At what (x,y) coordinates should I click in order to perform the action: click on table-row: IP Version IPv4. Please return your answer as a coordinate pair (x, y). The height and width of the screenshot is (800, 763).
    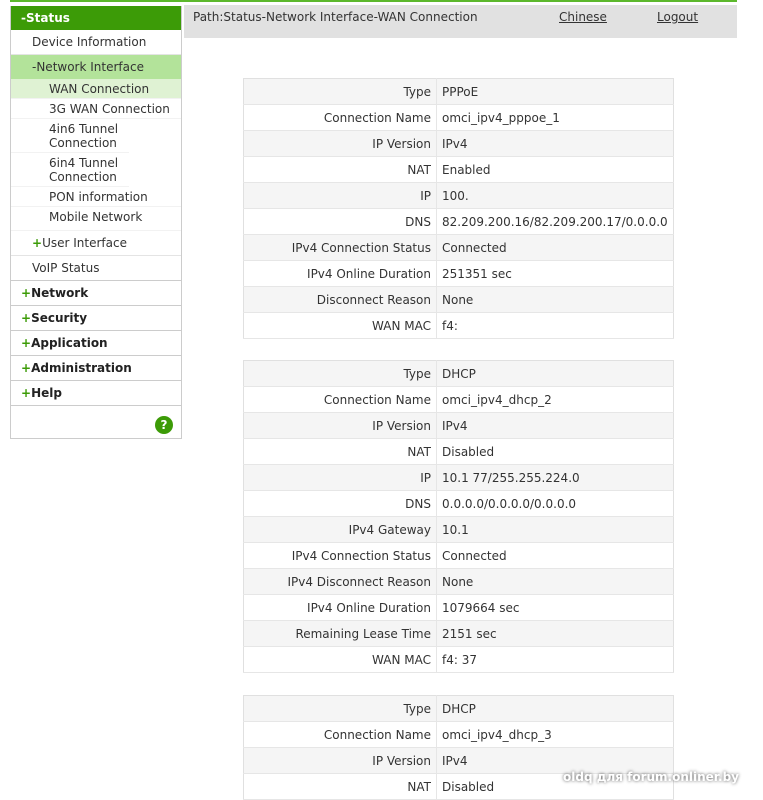
    Looking at the image, I should click on (458, 143).